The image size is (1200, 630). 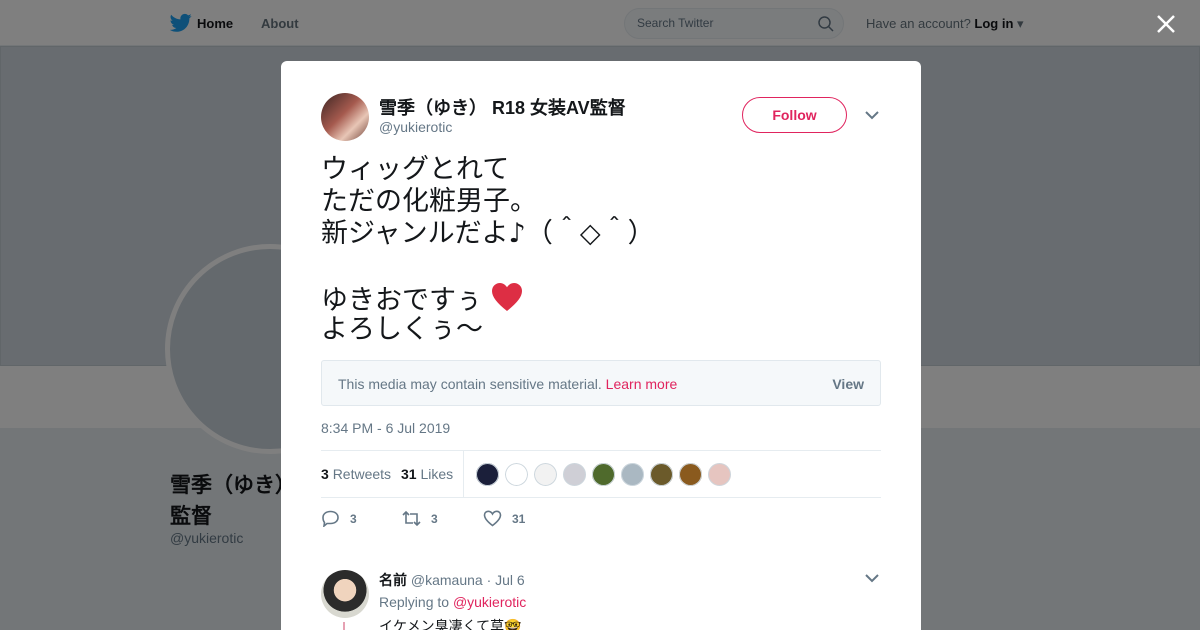 What do you see at coordinates (325, 474) in the screenshot?
I see `retweets-count: 3` at bounding box center [325, 474].